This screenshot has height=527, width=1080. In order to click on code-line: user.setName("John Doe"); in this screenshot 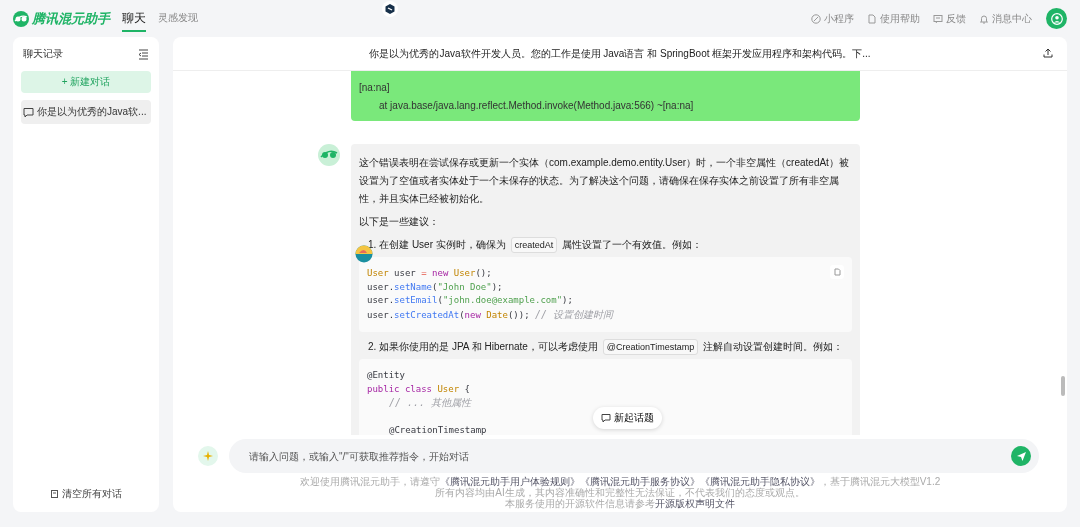, I will do `click(435, 287)`.